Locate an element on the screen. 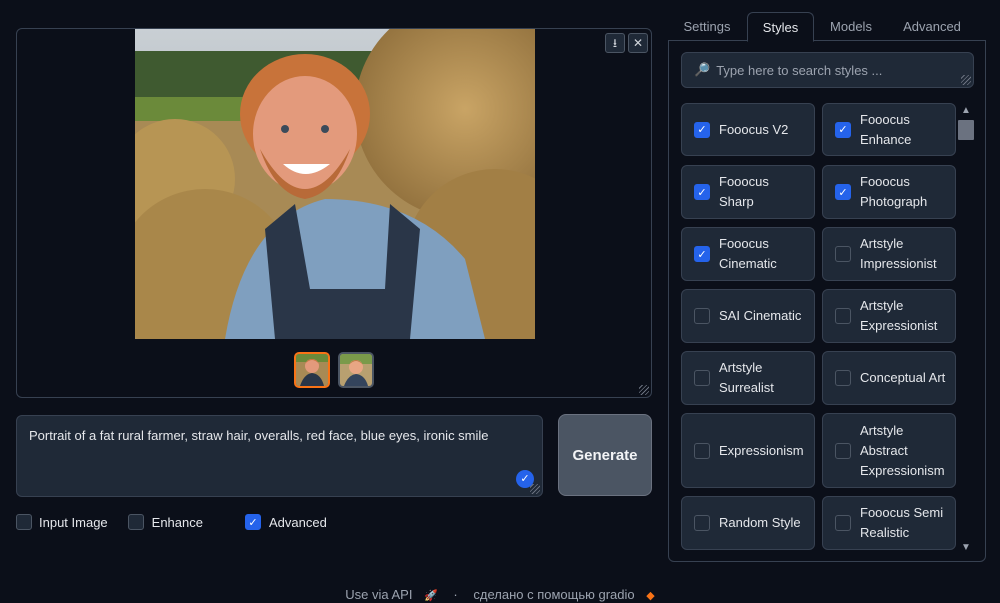 This screenshot has height=603, width=1000. style-label: Random Style is located at coordinates (760, 522).